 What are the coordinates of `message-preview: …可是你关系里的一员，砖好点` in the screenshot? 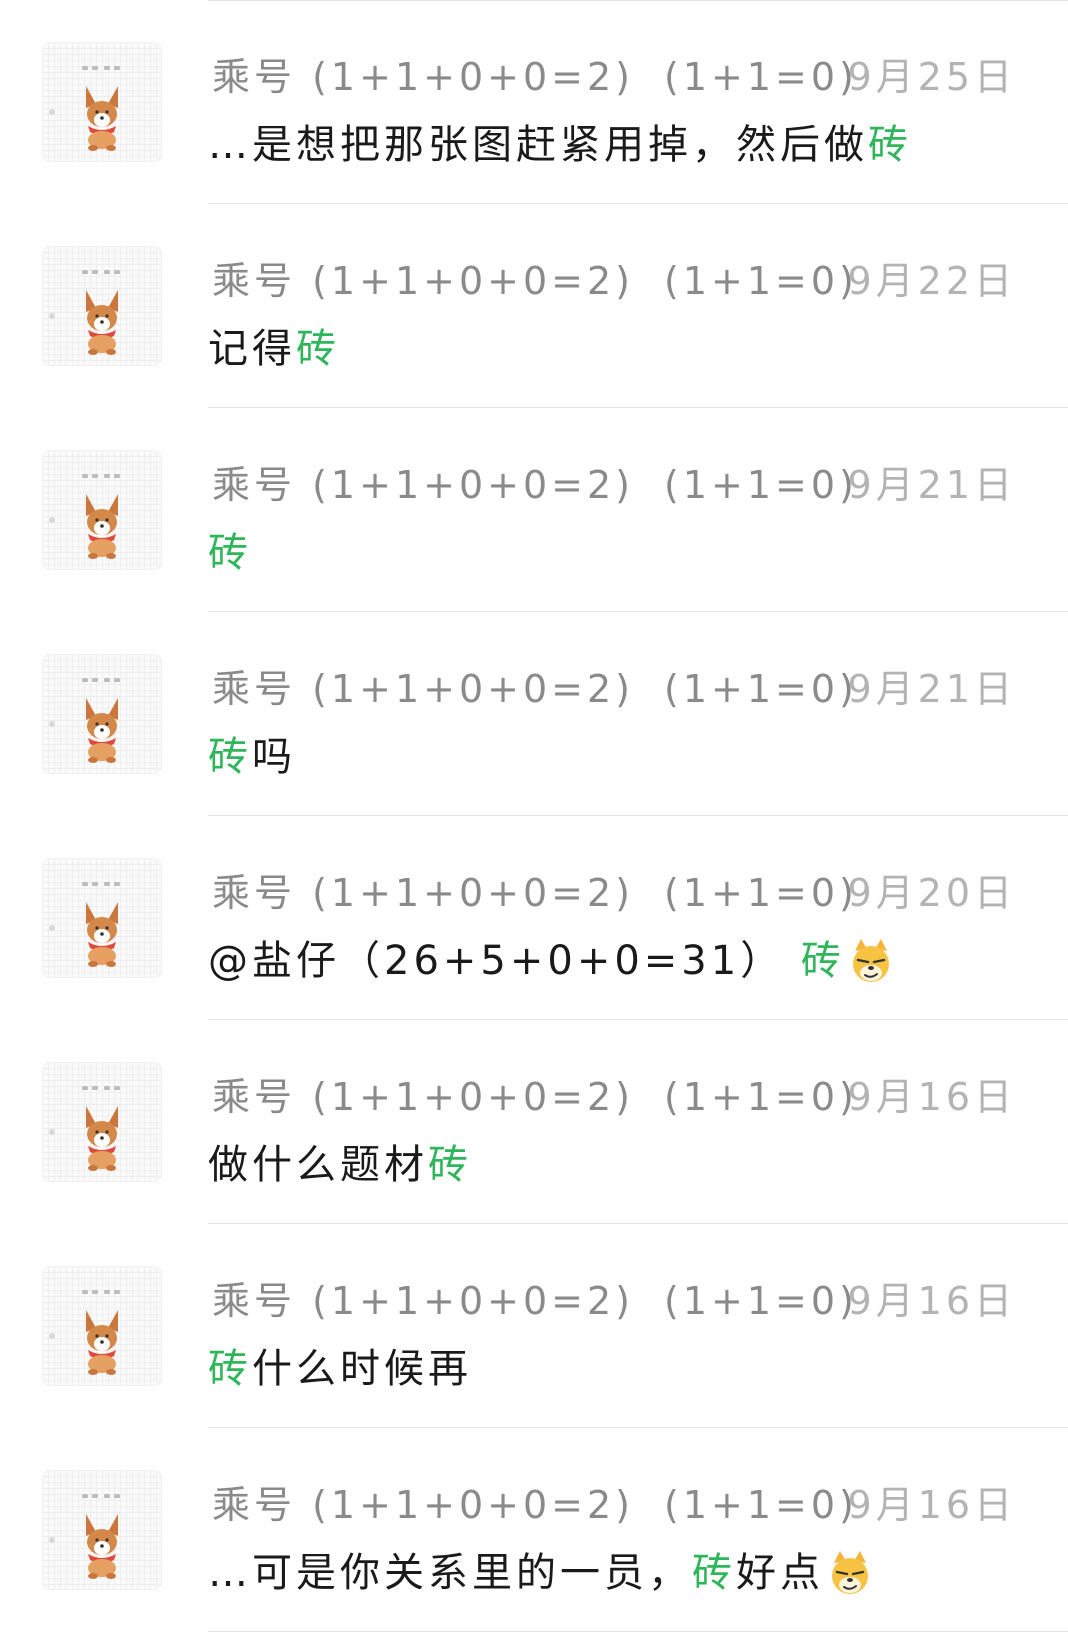 It's located at (541, 1569).